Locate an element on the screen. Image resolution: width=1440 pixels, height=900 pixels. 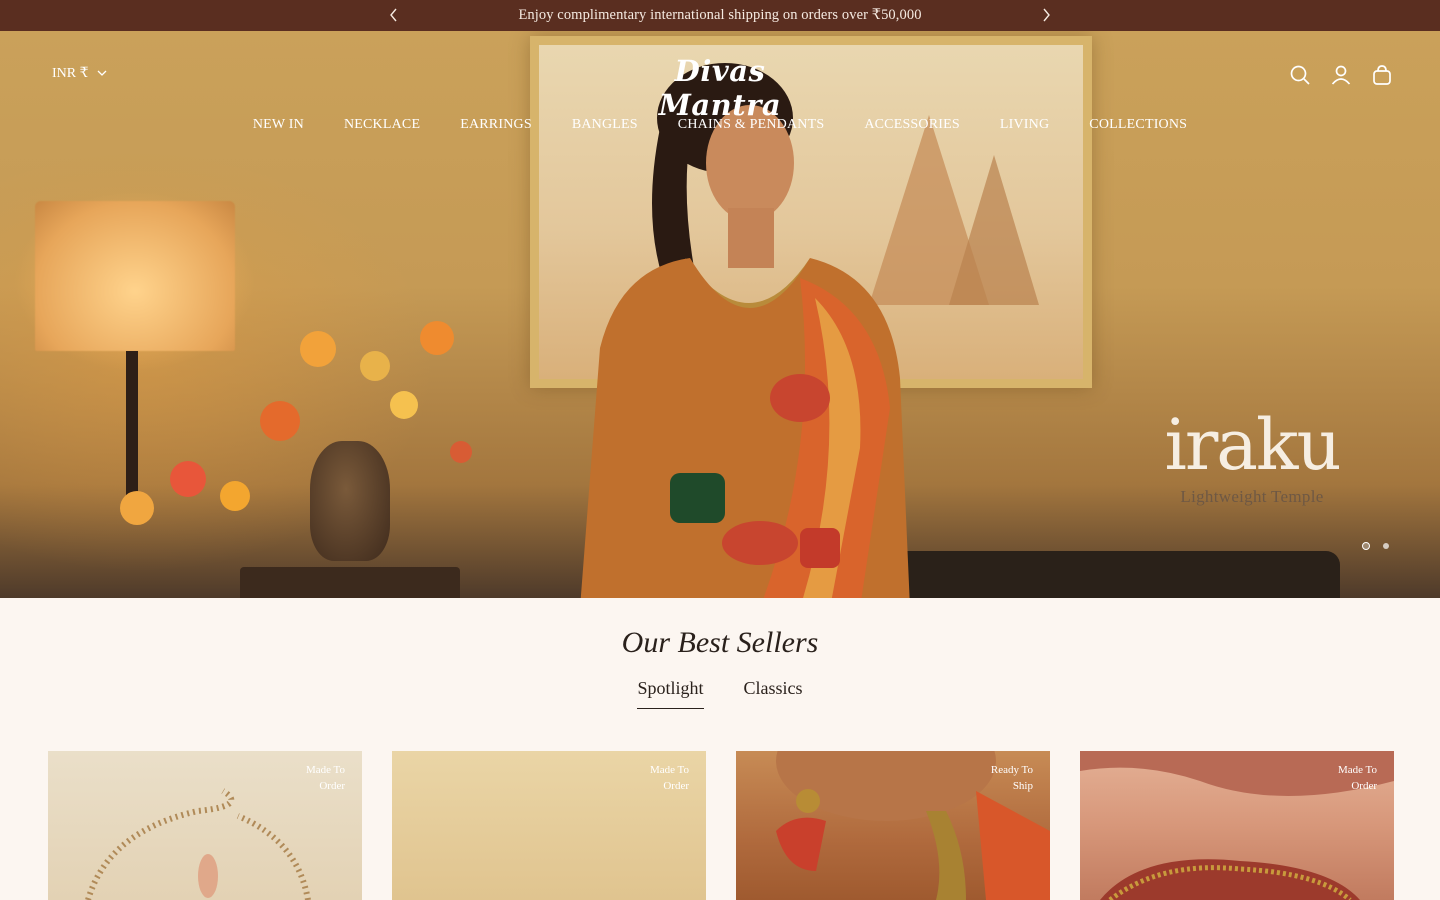
availability-badge: Ready To Ship is located at coordinates (1003, 778).